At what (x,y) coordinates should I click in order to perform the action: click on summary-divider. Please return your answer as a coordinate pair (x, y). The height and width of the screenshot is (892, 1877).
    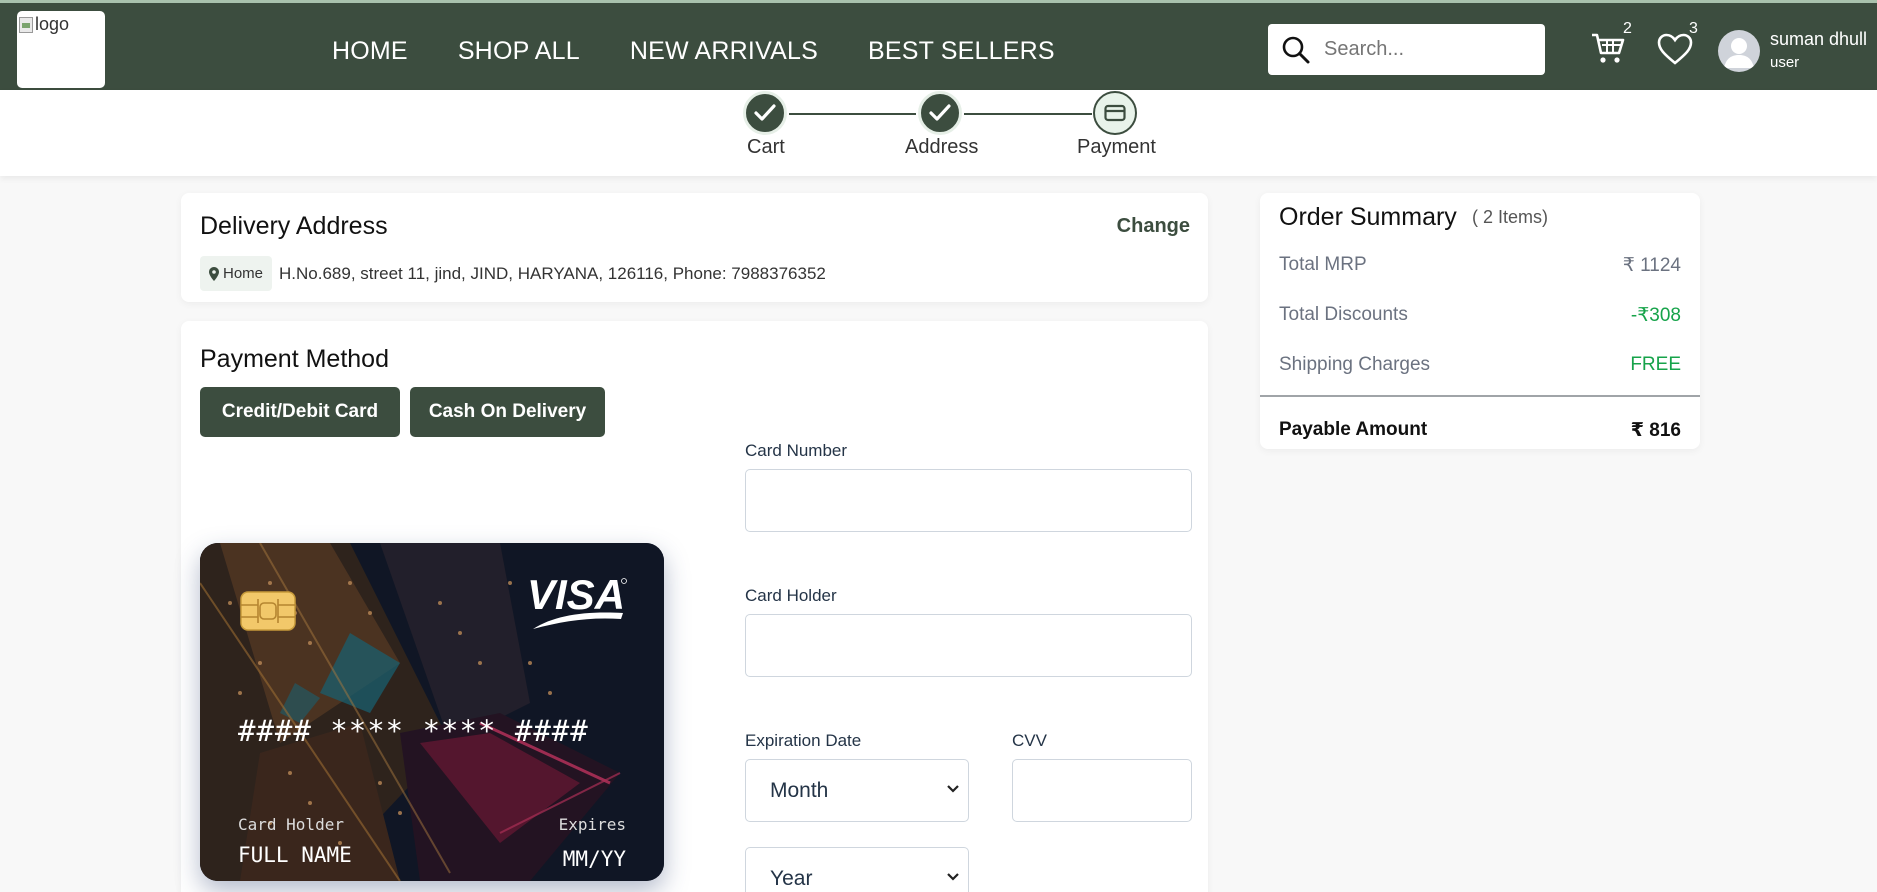
    Looking at the image, I should click on (1480, 396).